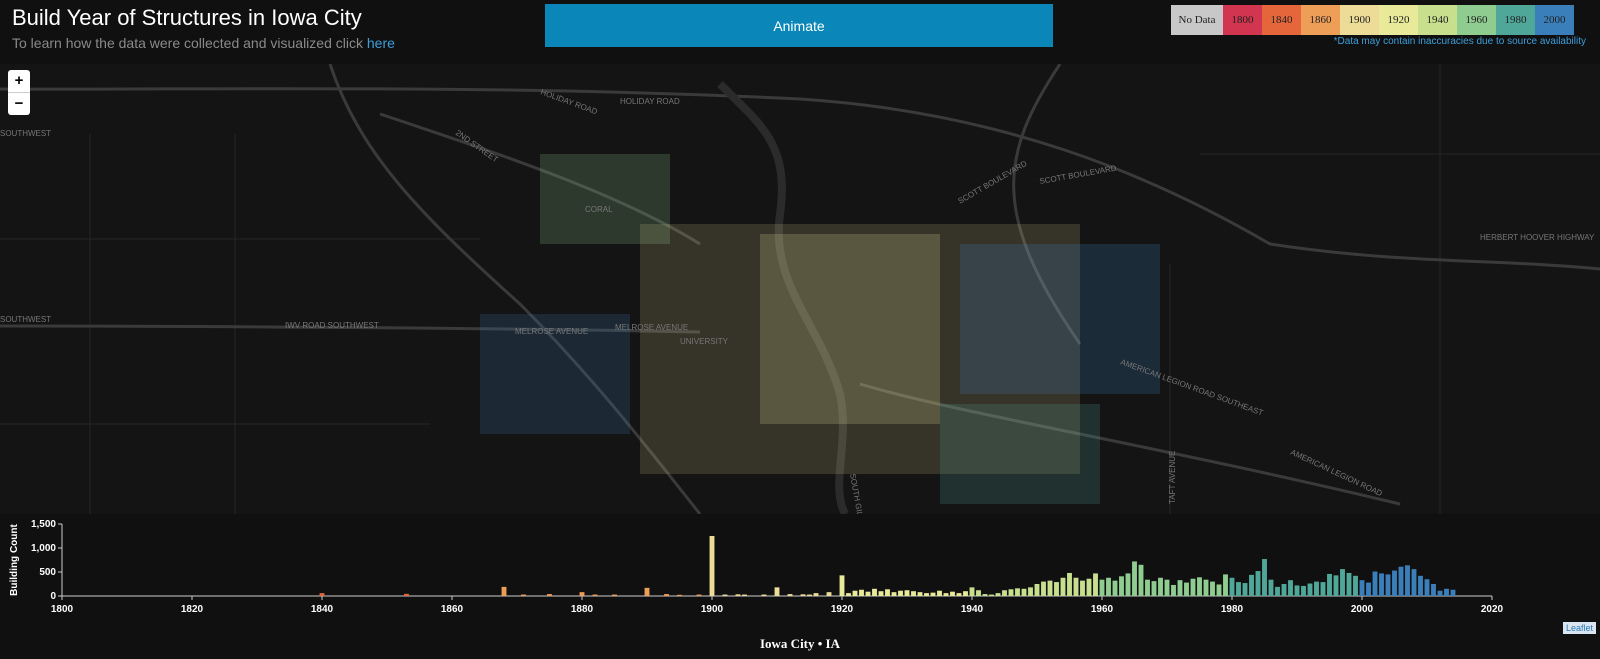 This screenshot has height=659, width=1600. What do you see at coordinates (704, 341) in the screenshot?
I see `map-label: UNIVERSITY` at bounding box center [704, 341].